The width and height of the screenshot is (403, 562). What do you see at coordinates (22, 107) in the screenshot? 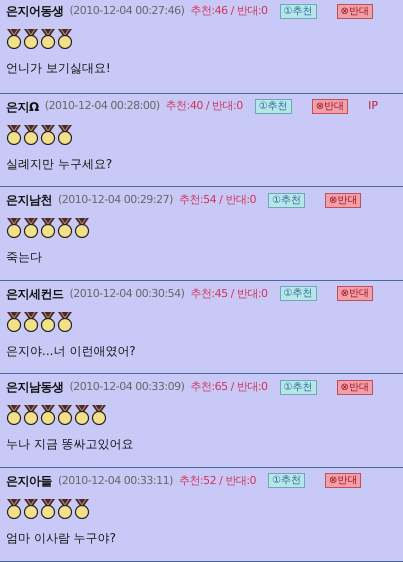
I see `author-name: 은지Ω` at bounding box center [22, 107].